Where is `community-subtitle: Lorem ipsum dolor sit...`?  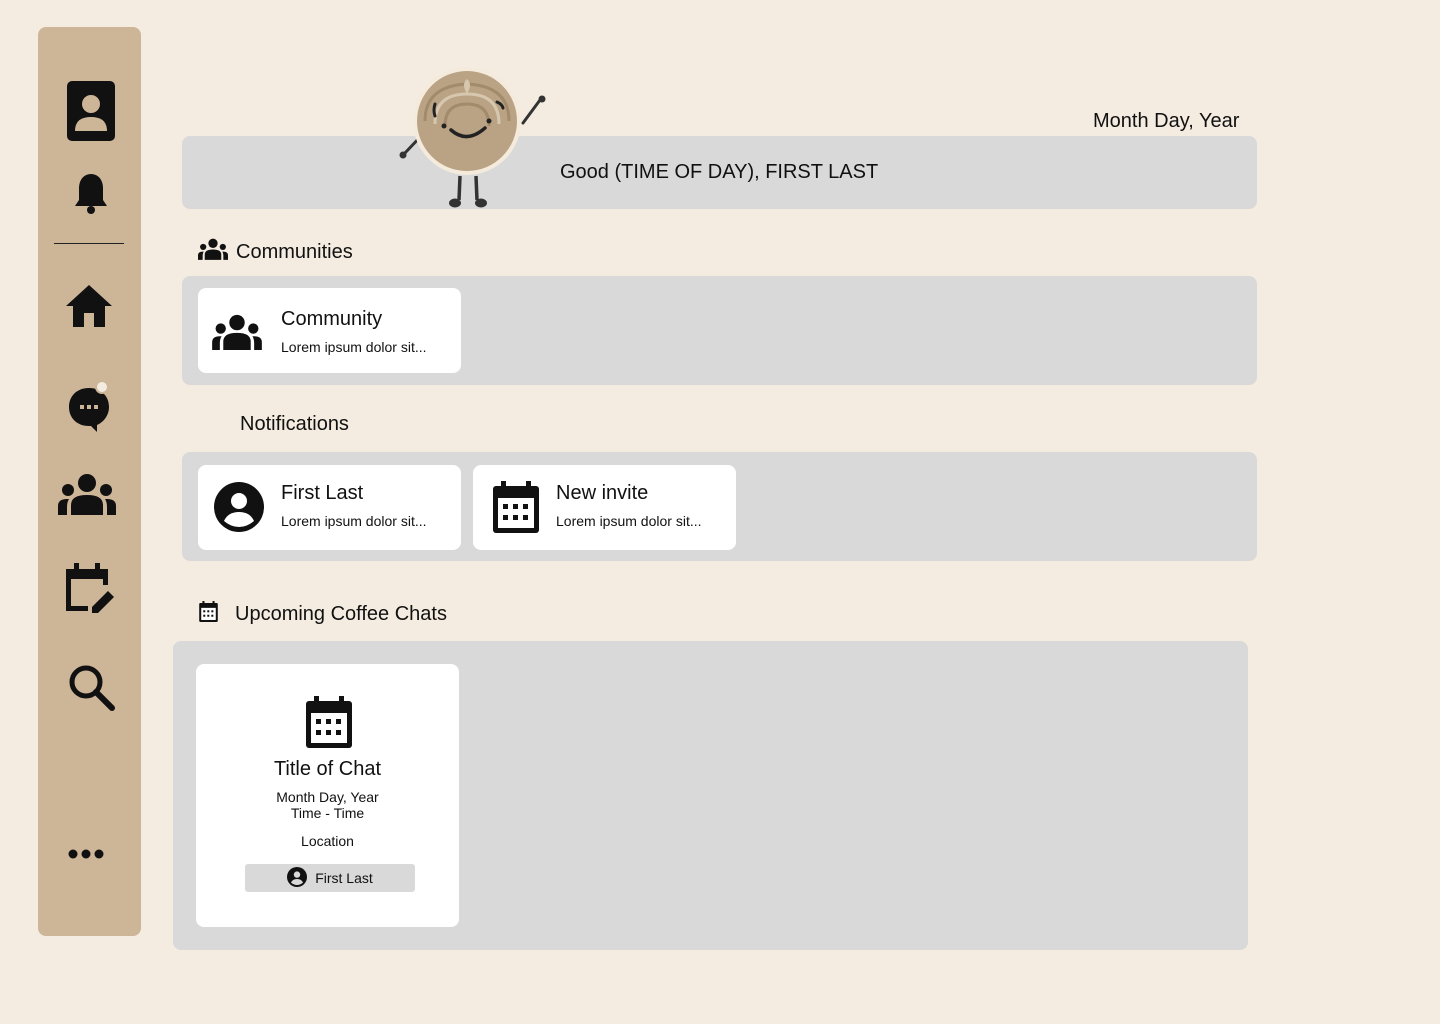
community-subtitle: Lorem ipsum dolor sit... is located at coordinates (354, 347).